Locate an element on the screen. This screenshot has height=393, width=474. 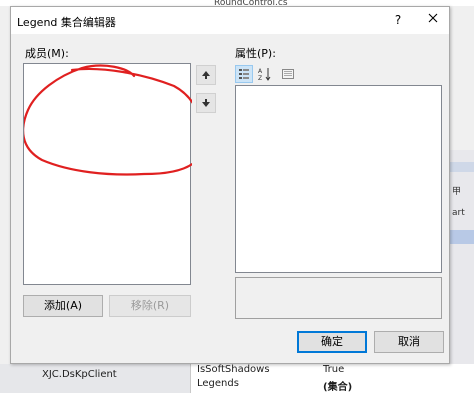
red-circle-annotation is located at coordinates (108, 120).